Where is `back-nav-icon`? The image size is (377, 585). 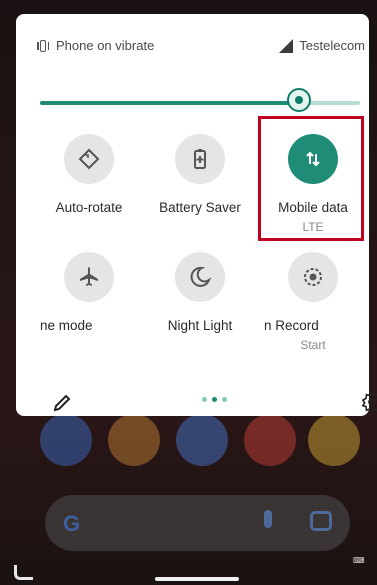 back-nav-icon is located at coordinates (23, 572).